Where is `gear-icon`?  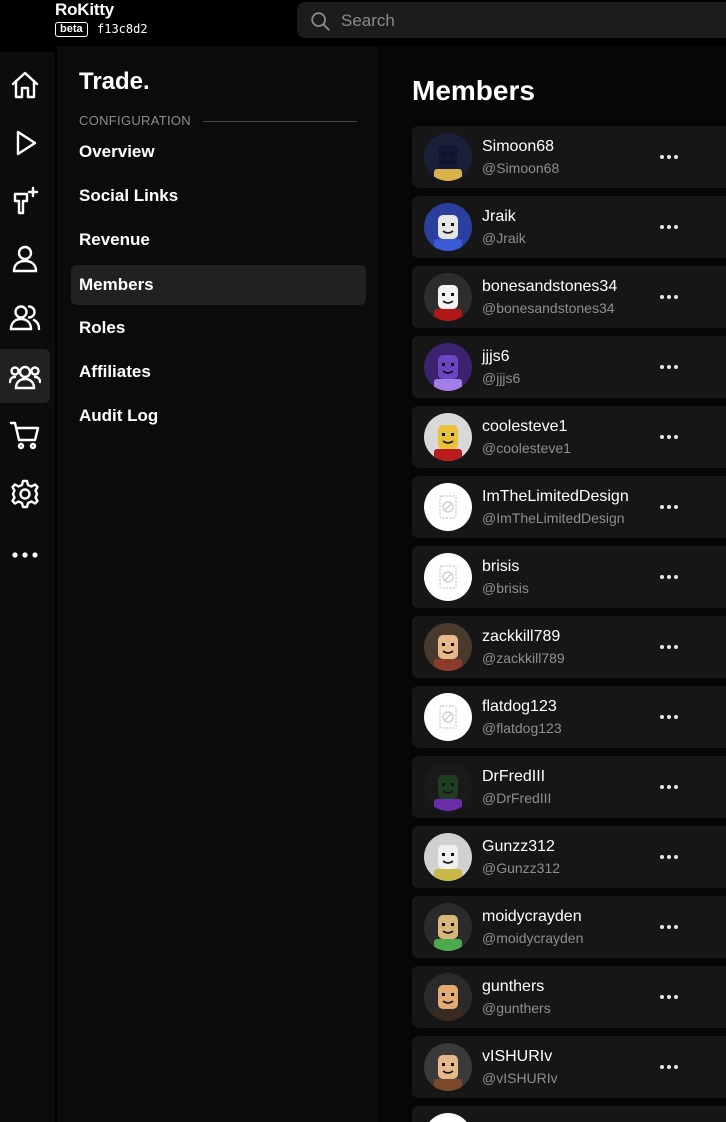
gear-icon is located at coordinates (25, 494).